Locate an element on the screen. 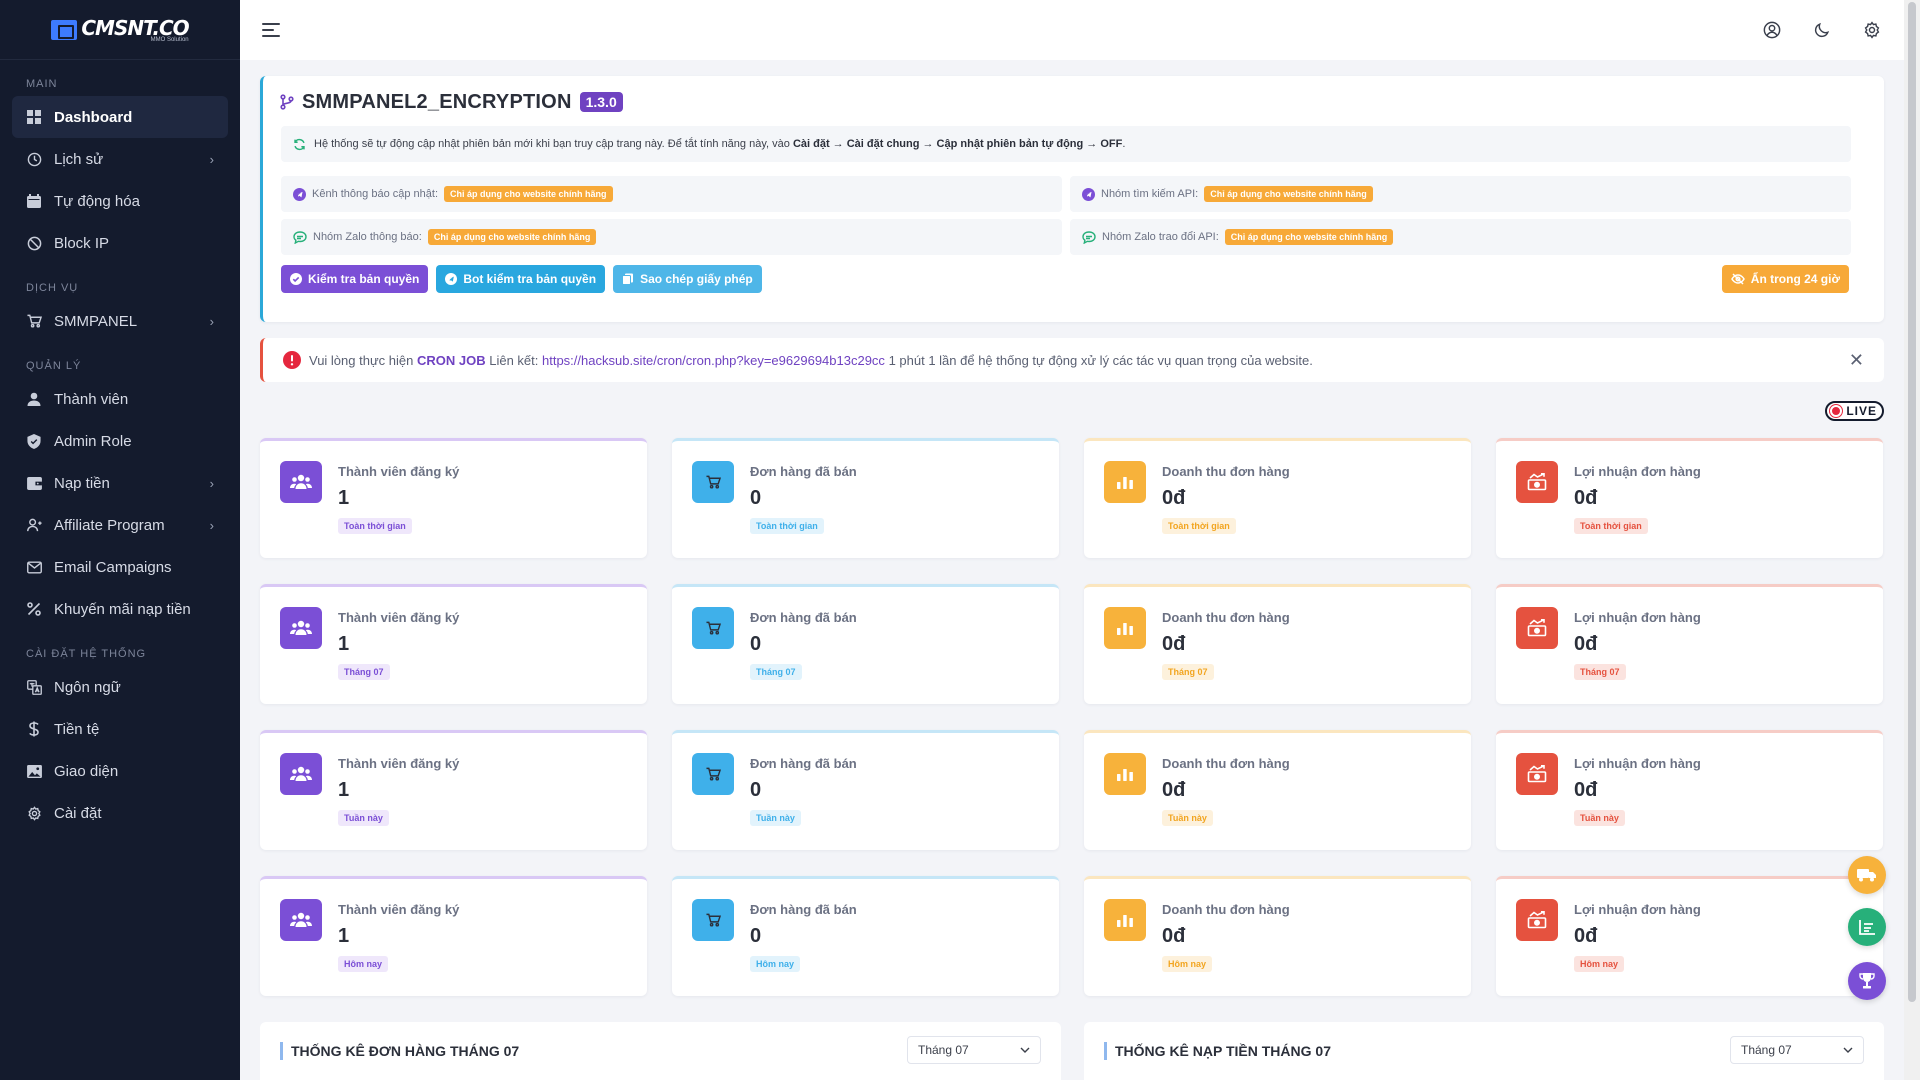 The height and width of the screenshot is (1080, 1920). sidebar-item-dashboard: Dashboard is located at coordinates (120, 117).